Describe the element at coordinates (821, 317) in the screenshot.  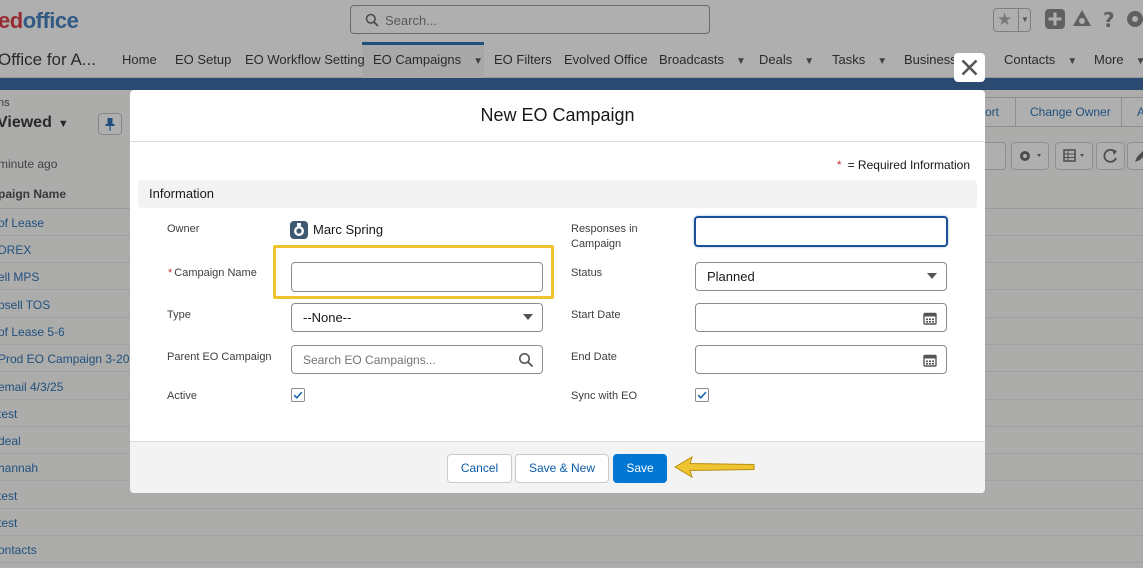
I see `start-date-input` at that location.